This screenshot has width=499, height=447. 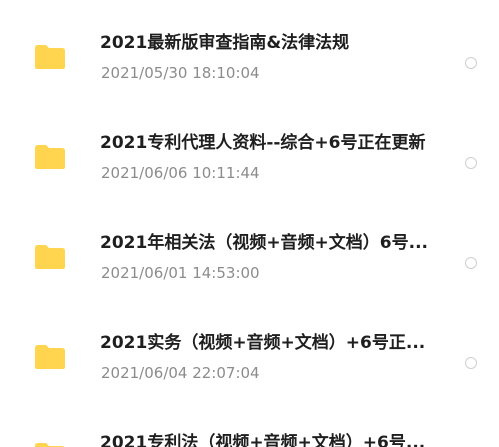 I want to click on file-date: 2021/06/06 10:11:44, so click(x=180, y=173).